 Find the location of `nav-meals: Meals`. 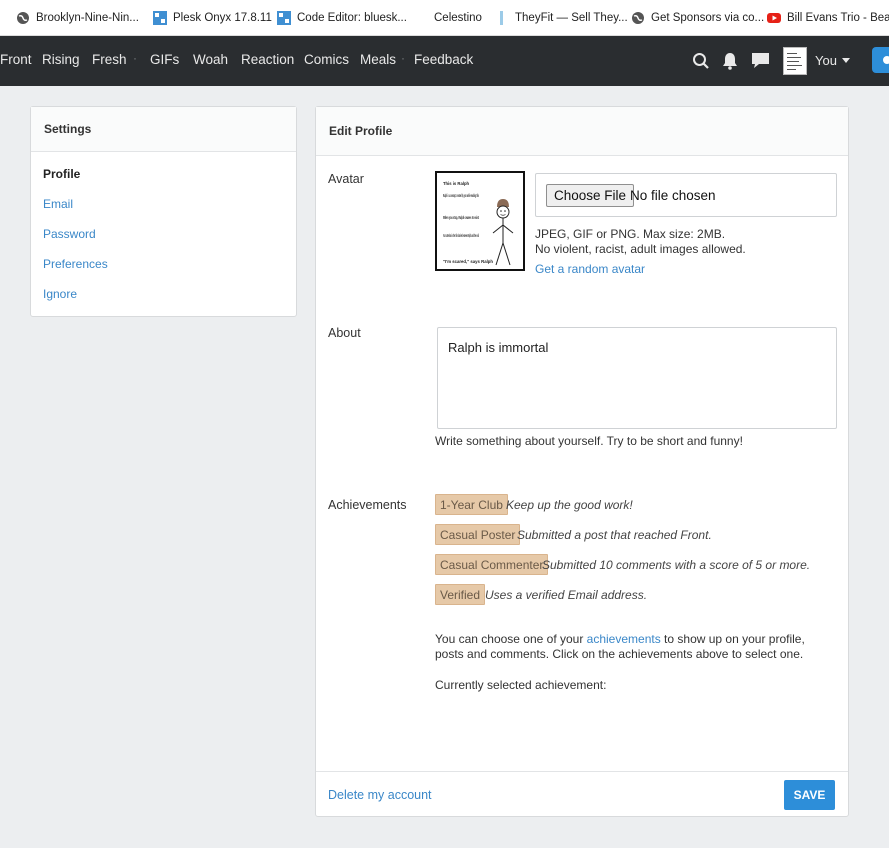

nav-meals: Meals is located at coordinates (378, 59).